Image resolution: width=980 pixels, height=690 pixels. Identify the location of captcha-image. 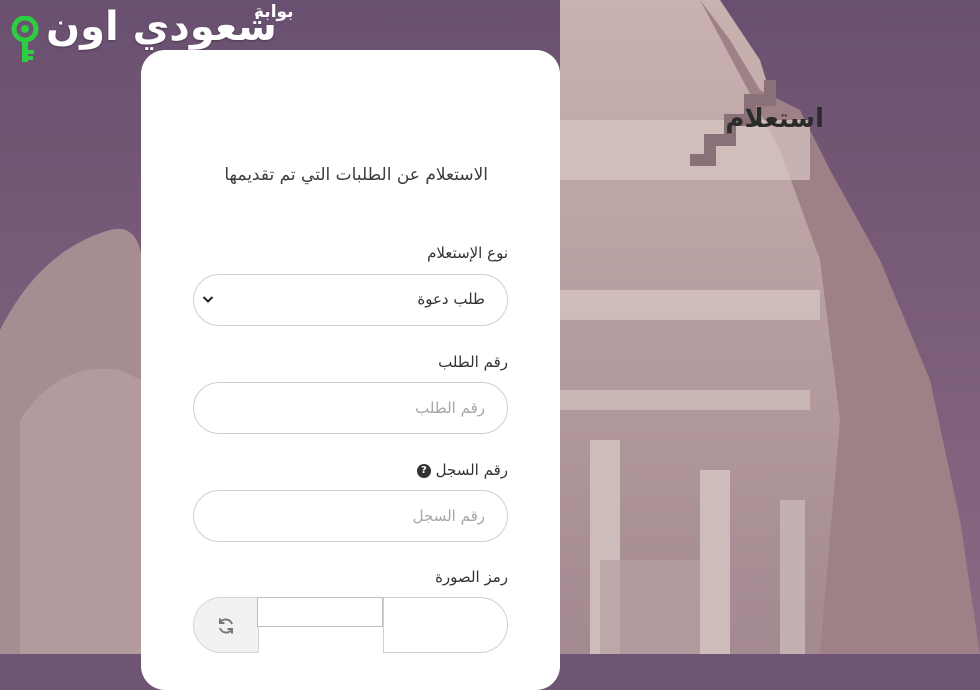
(350, 612).